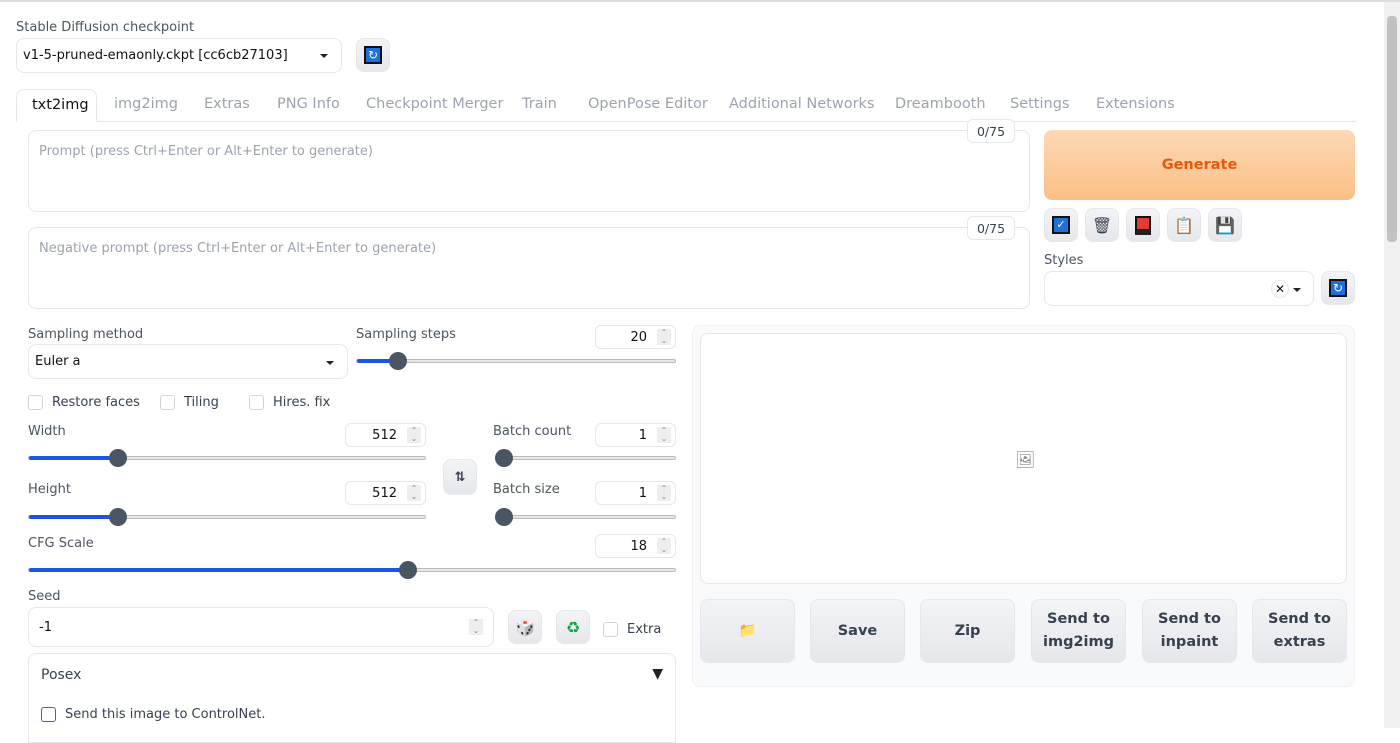 The image size is (1400, 743). What do you see at coordinates (227, 104) in the screenshot?
I see `tab-extras: Extras` at bounding box center [227, 104].